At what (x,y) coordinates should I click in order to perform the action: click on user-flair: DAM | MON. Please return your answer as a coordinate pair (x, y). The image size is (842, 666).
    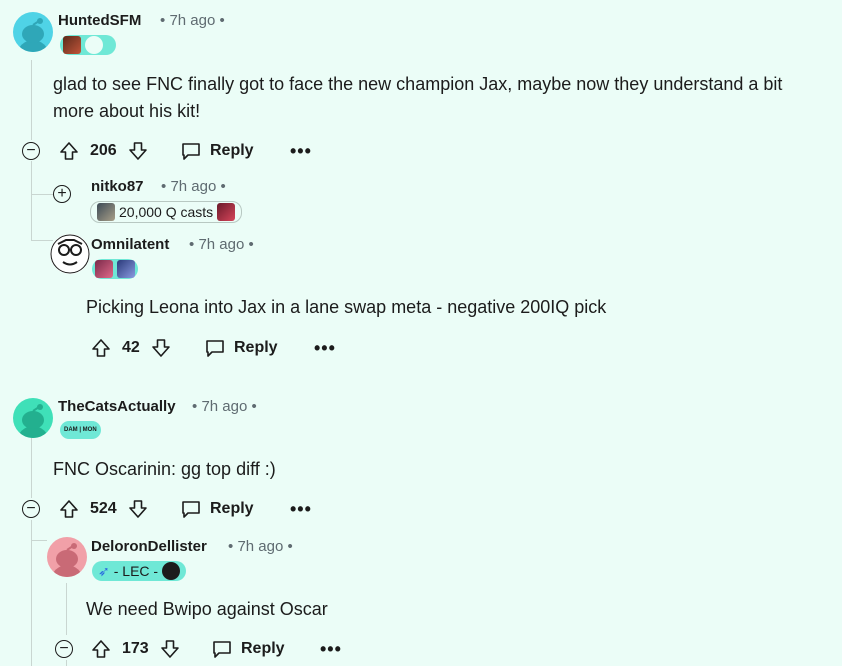
    Looking at the image, I should click on (80, 430).